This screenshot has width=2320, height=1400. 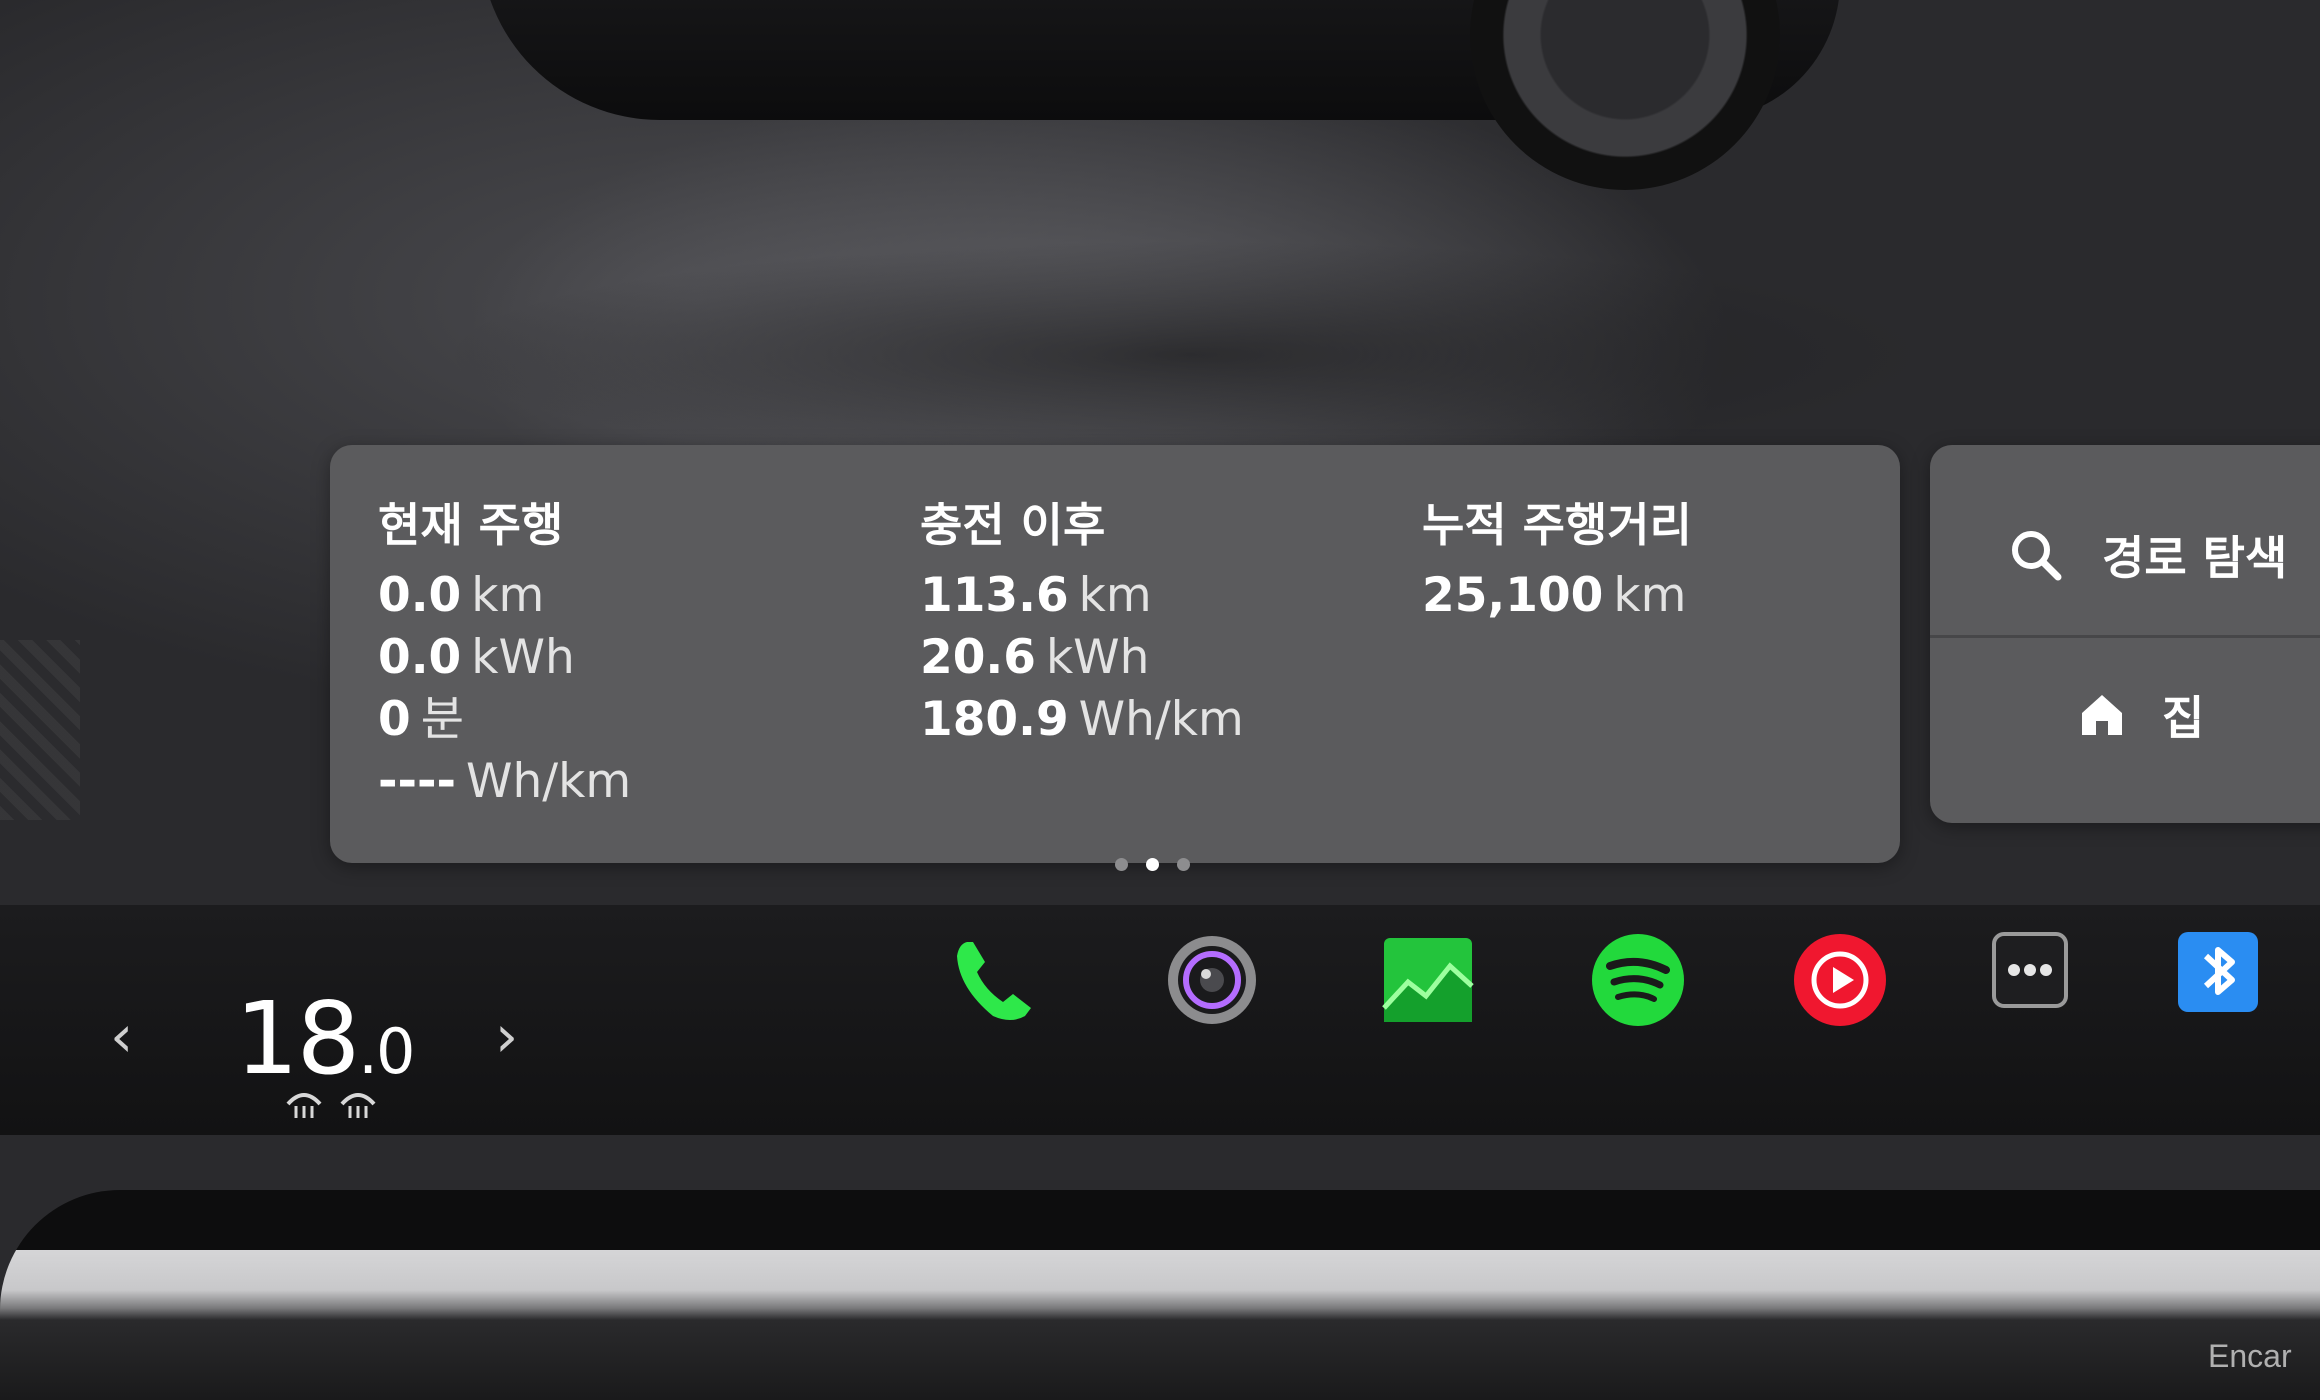 I want to click on energy-app-button, so click(x=1428, y=980).